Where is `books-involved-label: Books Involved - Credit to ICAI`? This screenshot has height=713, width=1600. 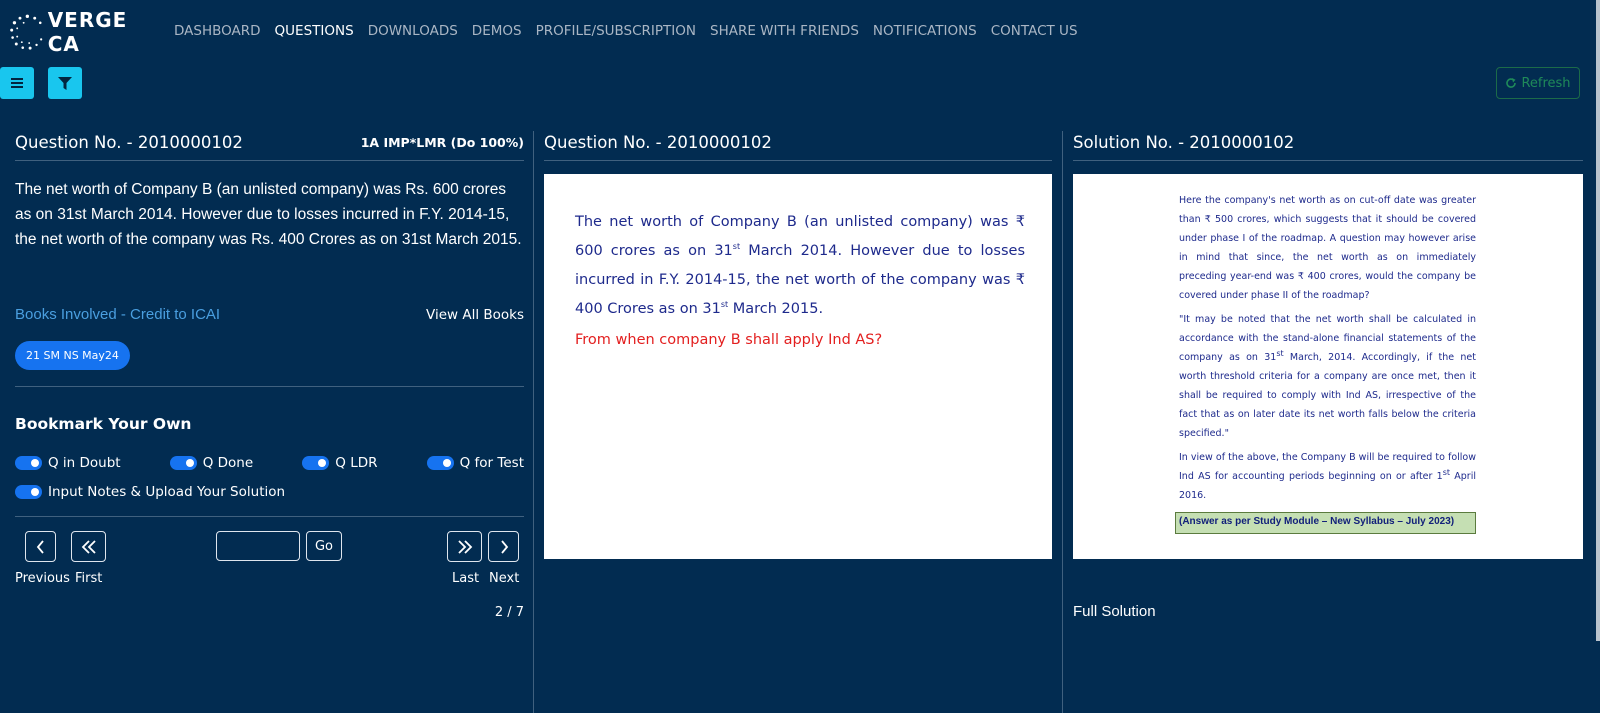
books-involved-label: Books Involved - Credit to ICAI is located at coordinates (118, 314).